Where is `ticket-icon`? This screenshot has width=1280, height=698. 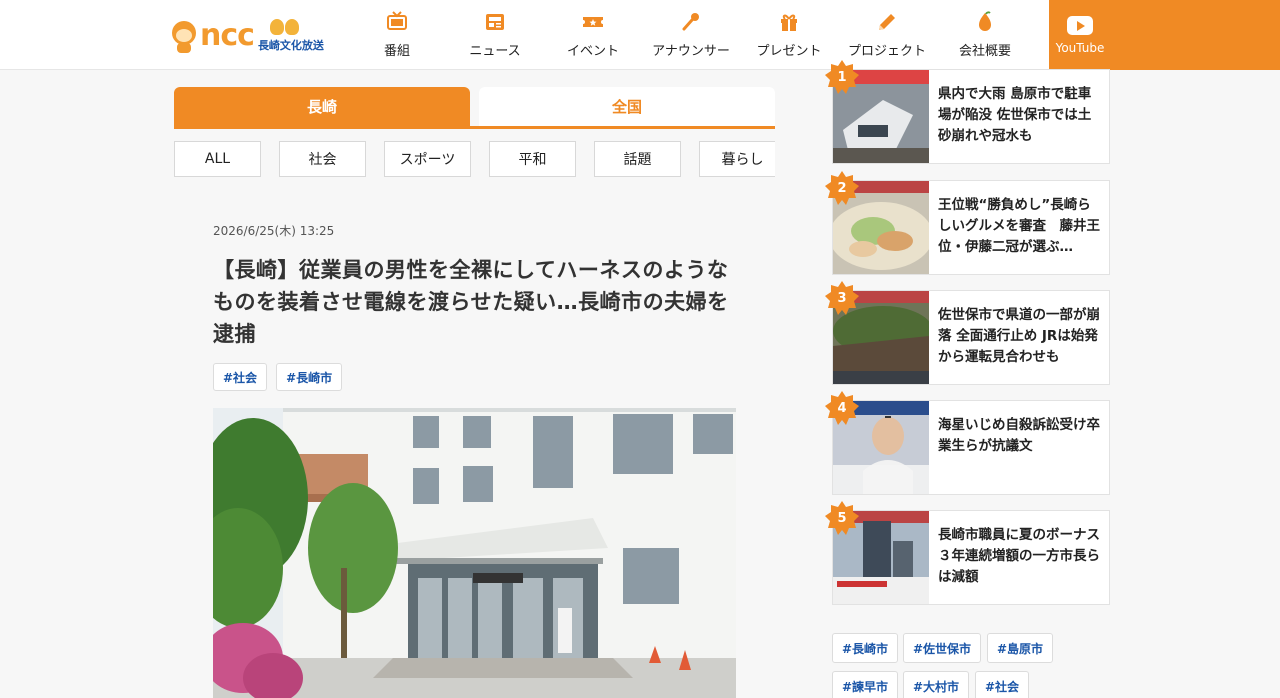
ticket-icon is located at coordinates (593, 22).